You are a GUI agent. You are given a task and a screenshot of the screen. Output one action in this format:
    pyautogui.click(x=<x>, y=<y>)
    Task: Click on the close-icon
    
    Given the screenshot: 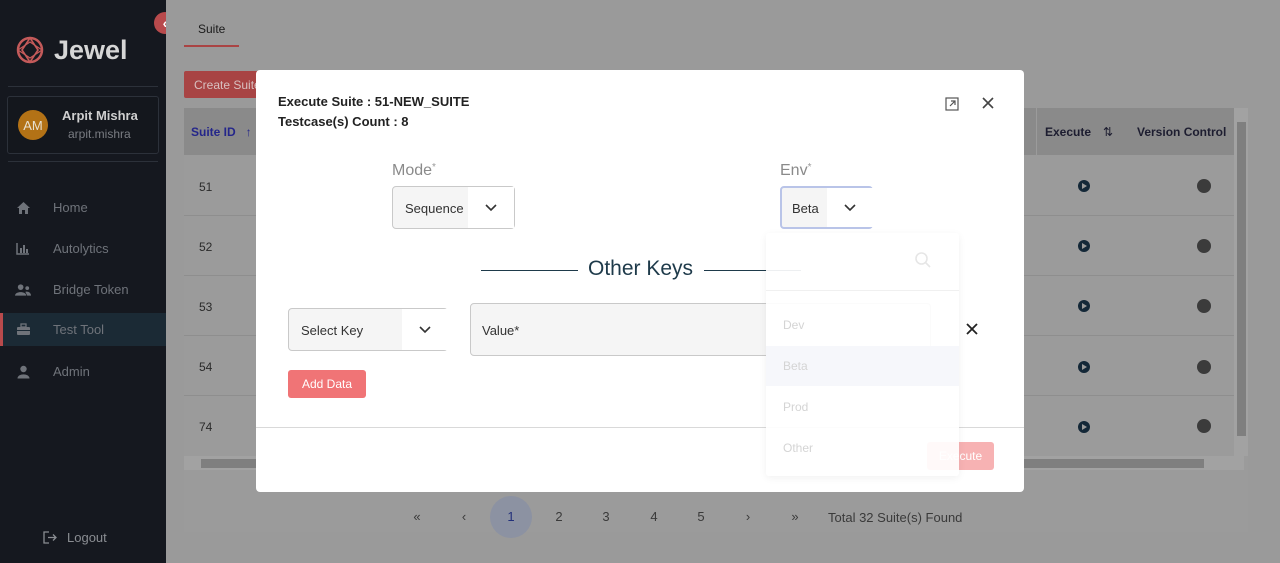 What is the action you would take?
    pyautogui.click(x=988, y=103)
    